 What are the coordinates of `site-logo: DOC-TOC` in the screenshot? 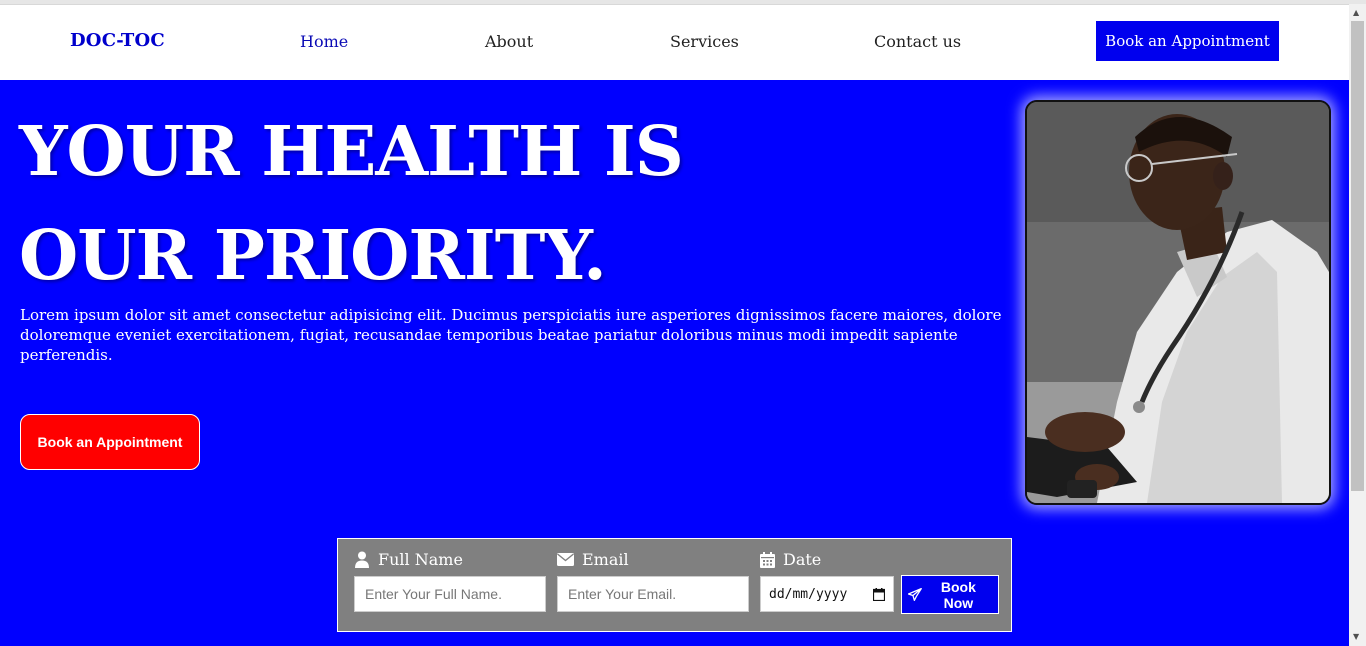 It's located at (117, 40).